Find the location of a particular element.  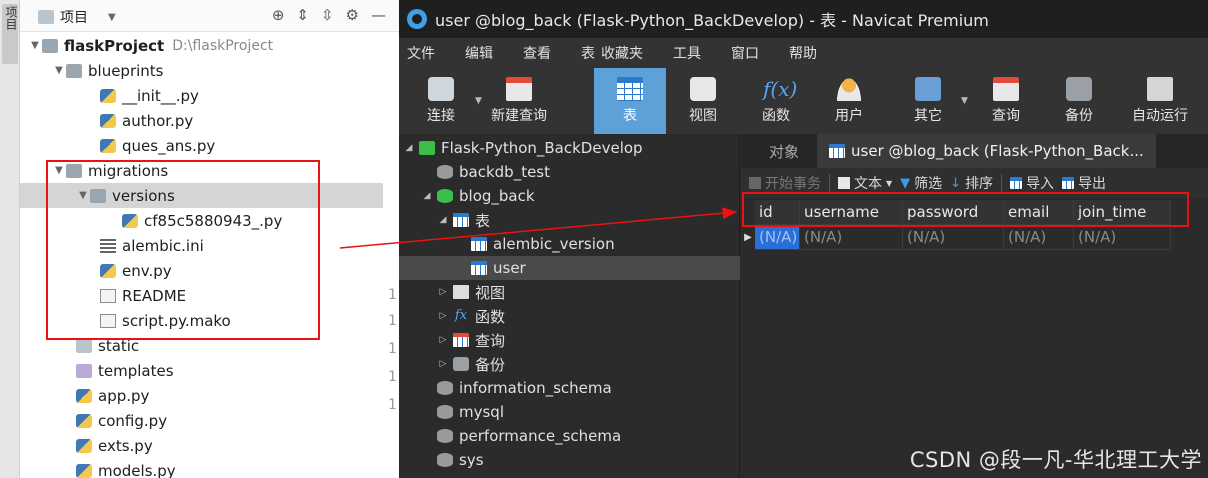

tree-item-config-py: config.py is located at coordinates (121, 420).